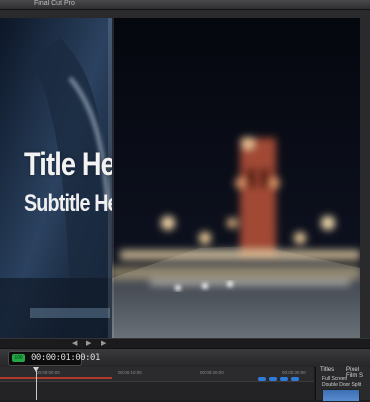 This screenshot has width=370, height=402. What do you see at coordinates (212, 372) in the screenshot?
I see `ruler-tick: 00:00:20:00` at bounding box center [212, 372].